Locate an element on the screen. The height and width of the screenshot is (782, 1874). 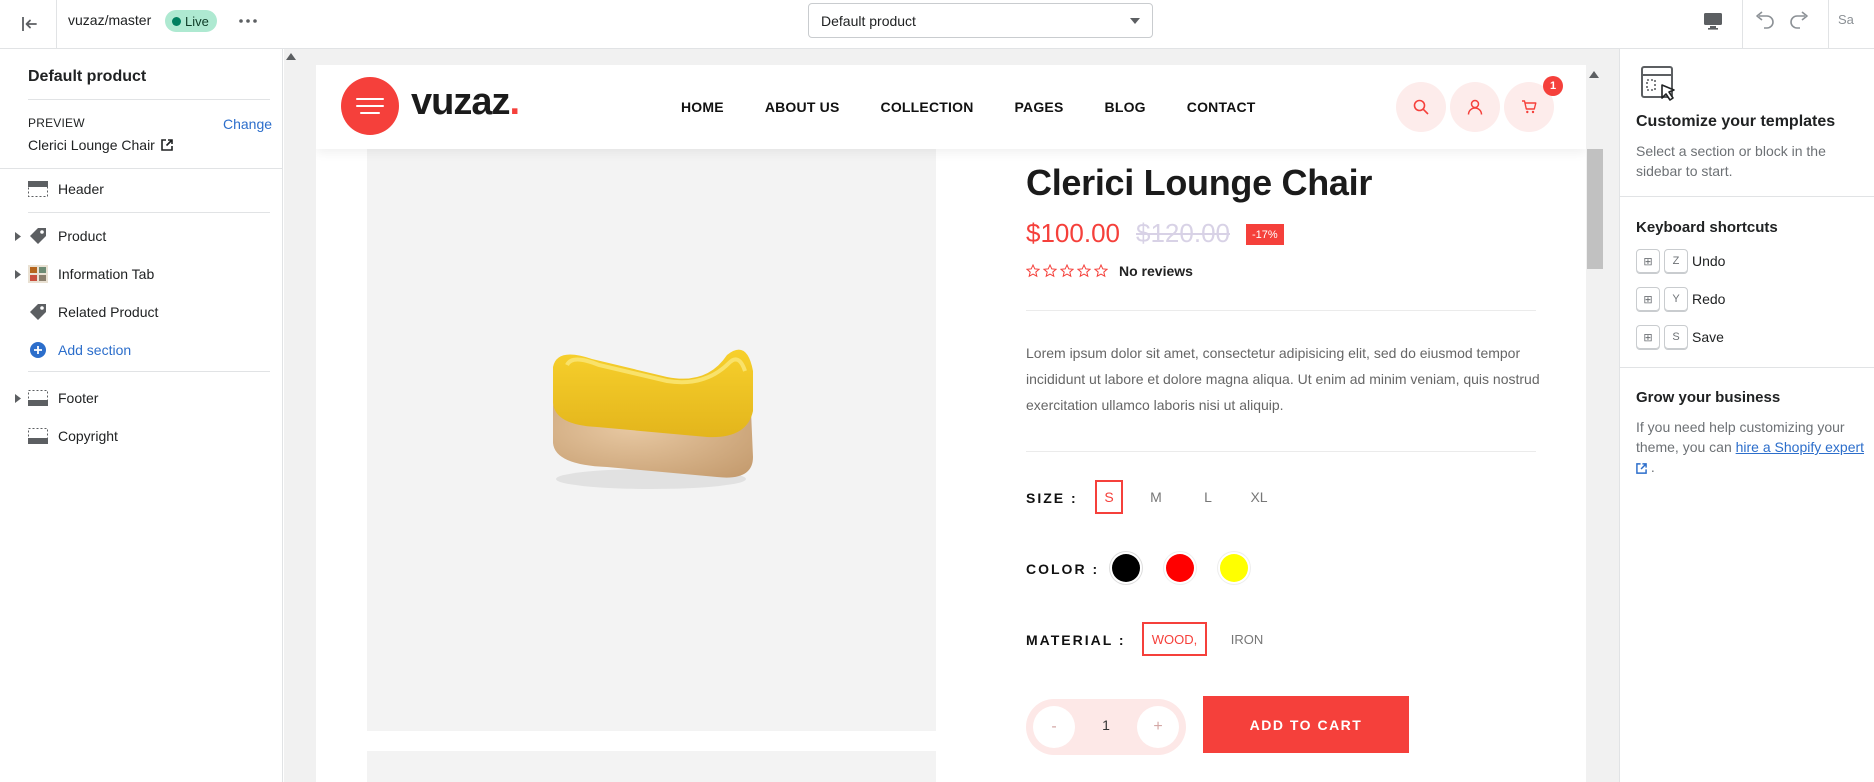
material-label: MATERIAL : is located at coordinates (1076, 640).